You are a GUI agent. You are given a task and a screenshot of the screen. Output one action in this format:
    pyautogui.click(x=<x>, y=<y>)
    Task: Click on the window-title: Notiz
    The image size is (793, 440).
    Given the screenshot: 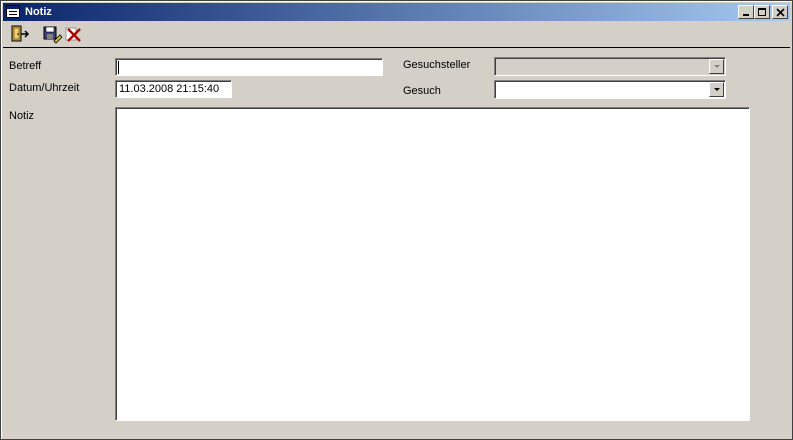 What is the action you would take?
    pyautogui.click(x=38, y=12)
    